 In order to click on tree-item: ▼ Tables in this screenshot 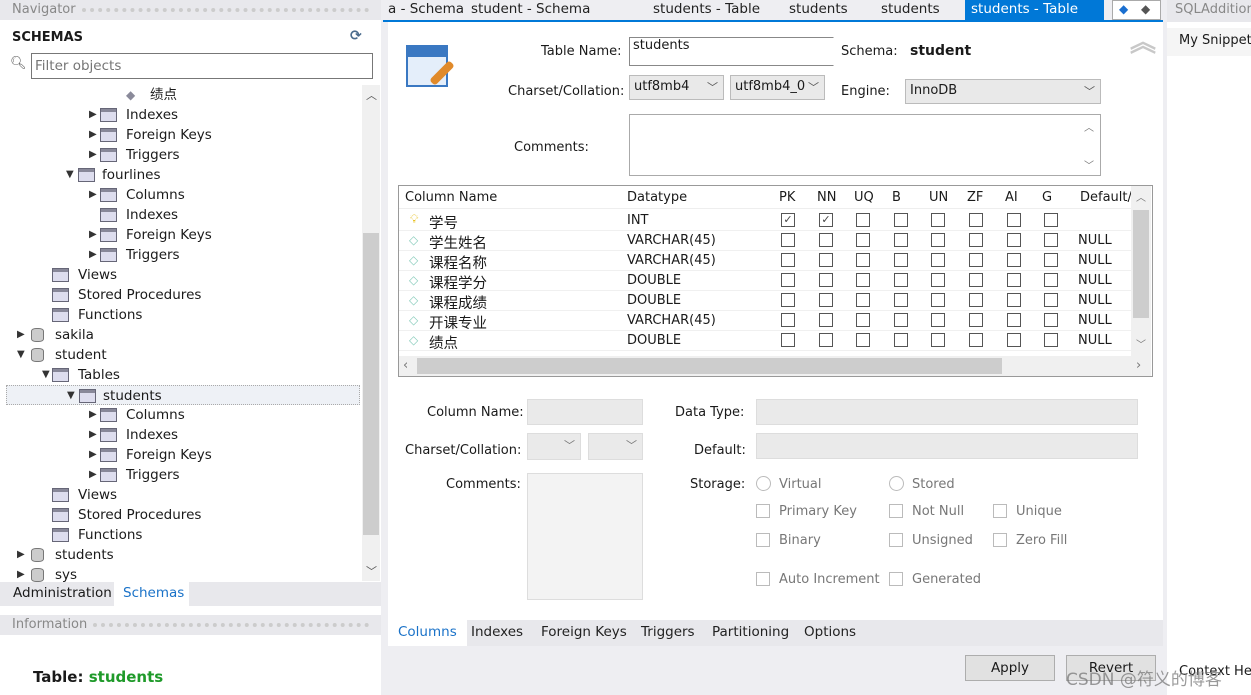, I will do `click(183, 375)`.